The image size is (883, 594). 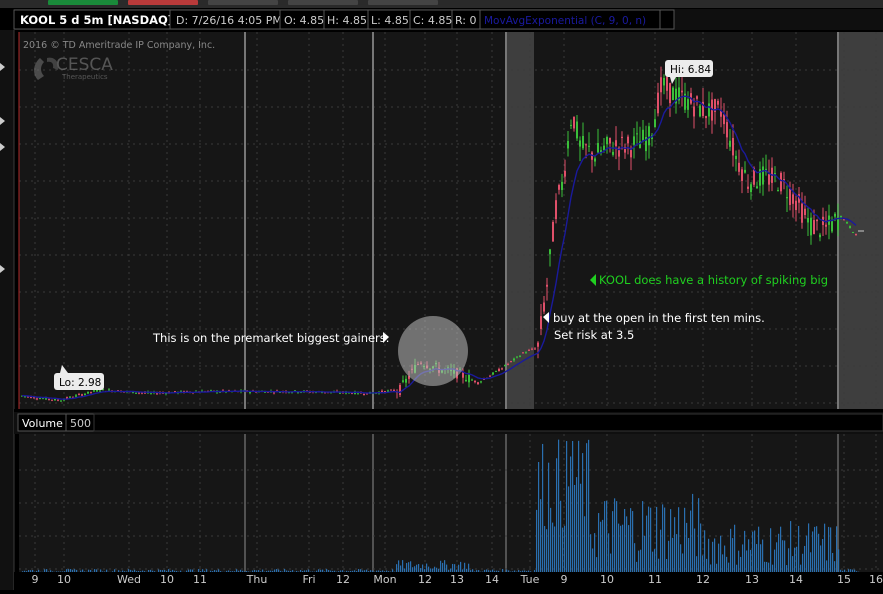 I want to click on annotation-history: KOOL does have a history of spiking big, so click(x=709, y=280).